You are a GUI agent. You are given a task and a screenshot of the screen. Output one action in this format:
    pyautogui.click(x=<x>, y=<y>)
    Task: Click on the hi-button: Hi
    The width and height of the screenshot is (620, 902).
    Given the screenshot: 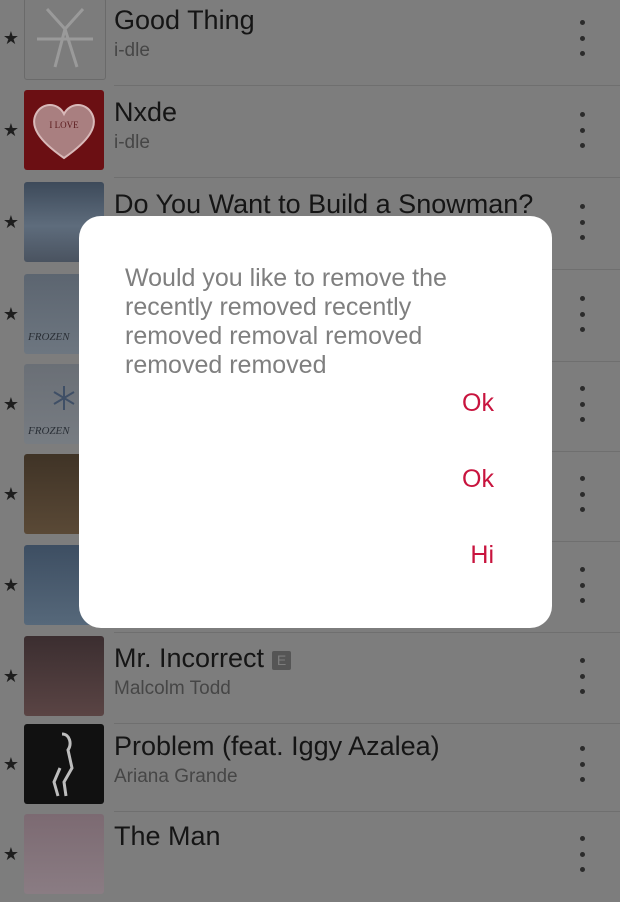 What is the action you would take?
    pyautogui.click(x=482, y=555)
    